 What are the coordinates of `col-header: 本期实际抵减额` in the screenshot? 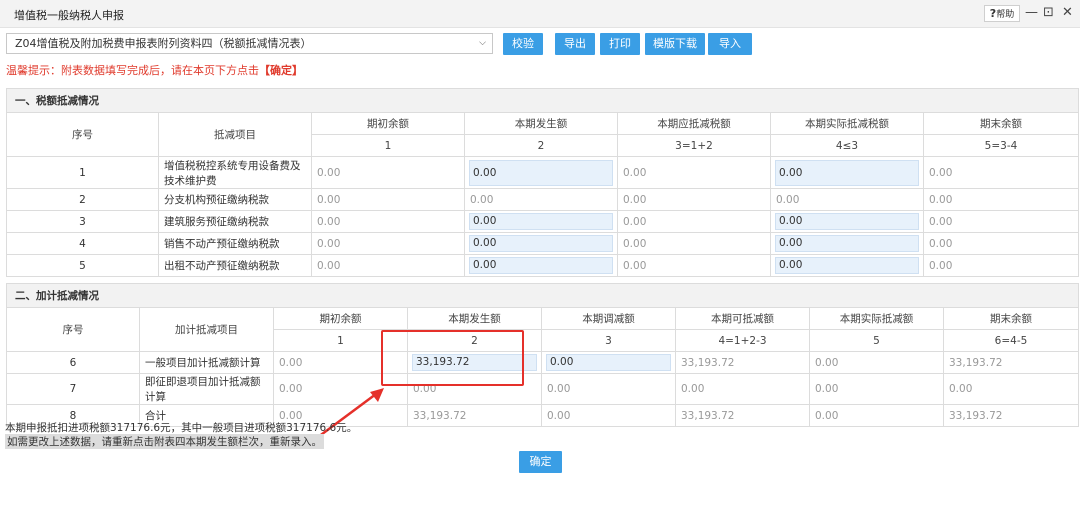 It's located at (876, 318).